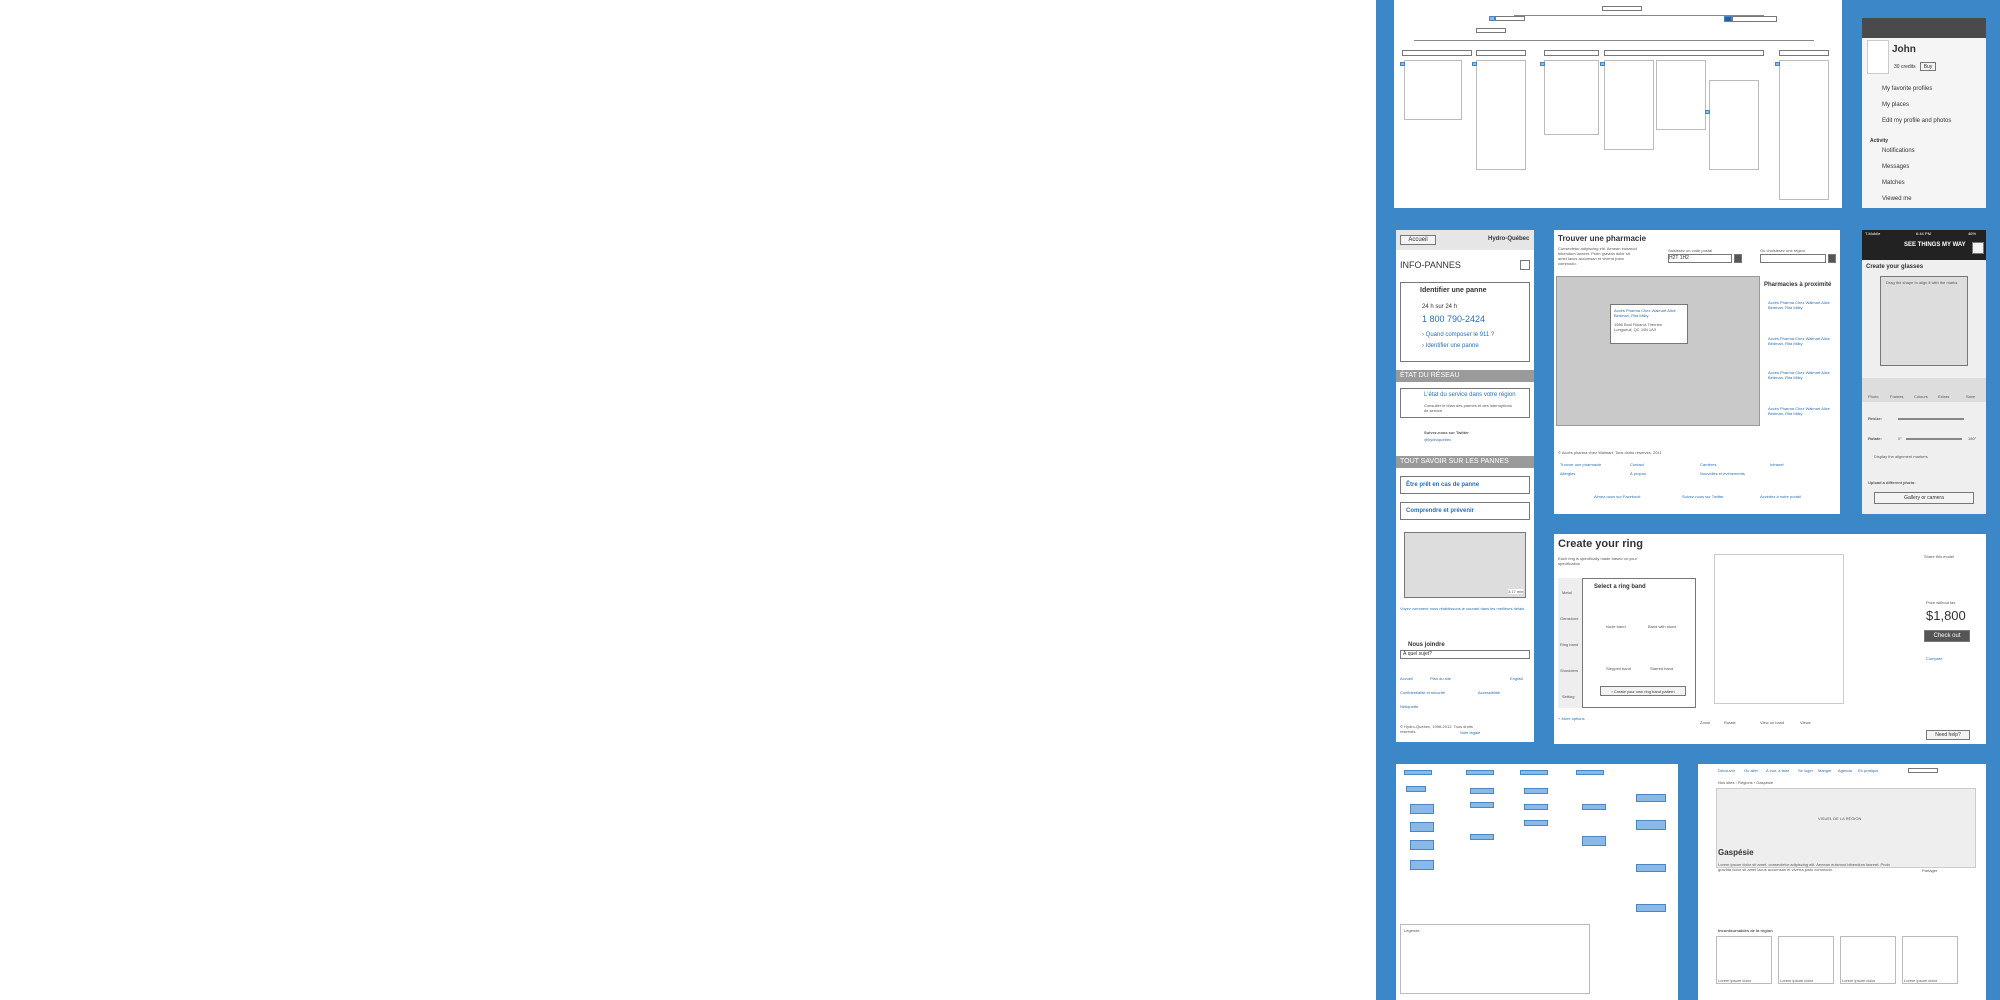  Describe the element at coordinates (1708, 464) in the screenshot. I see `footer-link-3: Carrières` at that location.